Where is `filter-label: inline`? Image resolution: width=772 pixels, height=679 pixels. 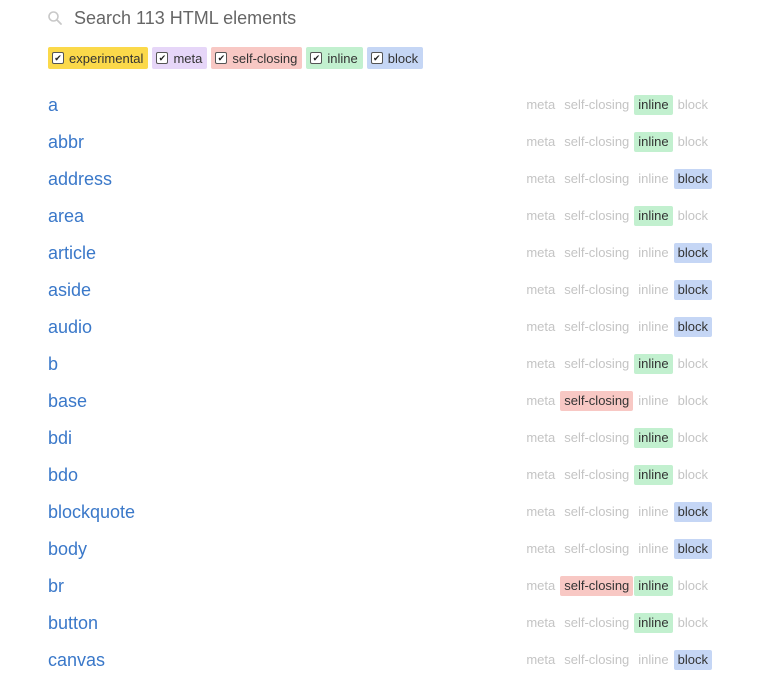
filter-label: inline is located at coordinates (342, 58).